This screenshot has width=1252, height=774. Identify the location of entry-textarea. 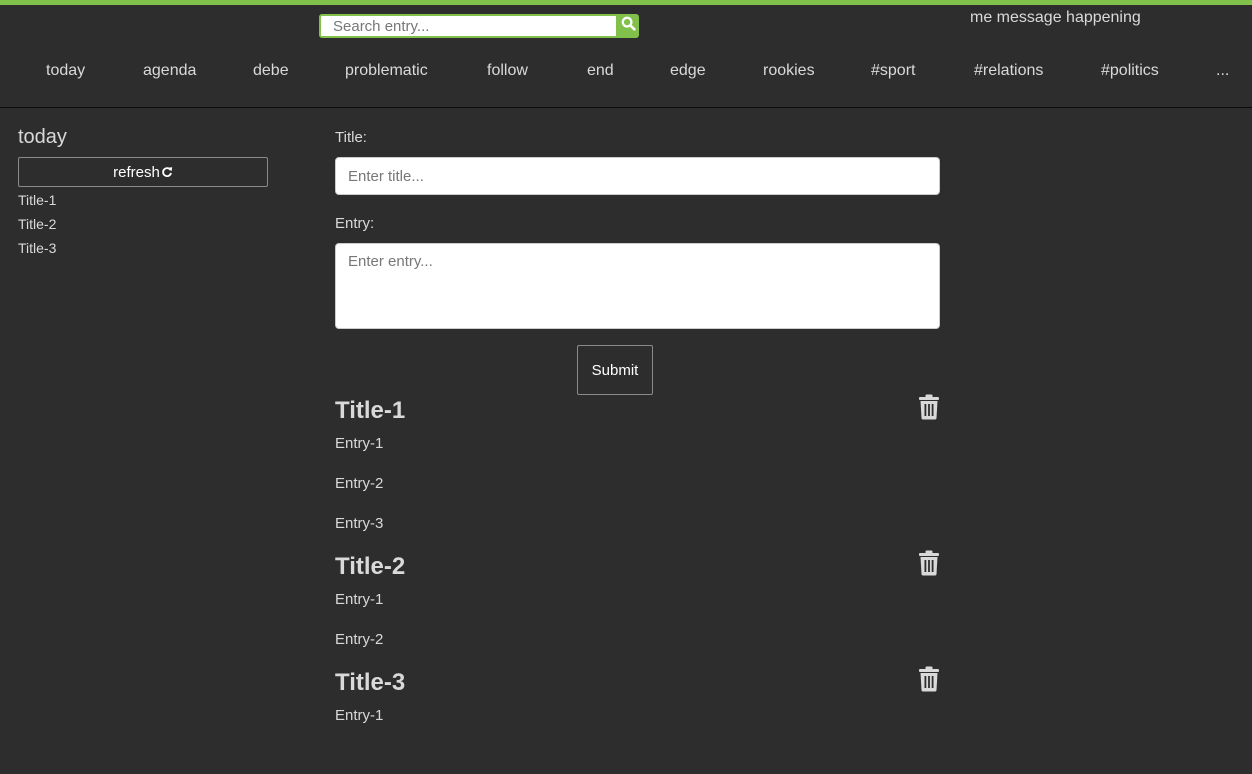
(637, 286).